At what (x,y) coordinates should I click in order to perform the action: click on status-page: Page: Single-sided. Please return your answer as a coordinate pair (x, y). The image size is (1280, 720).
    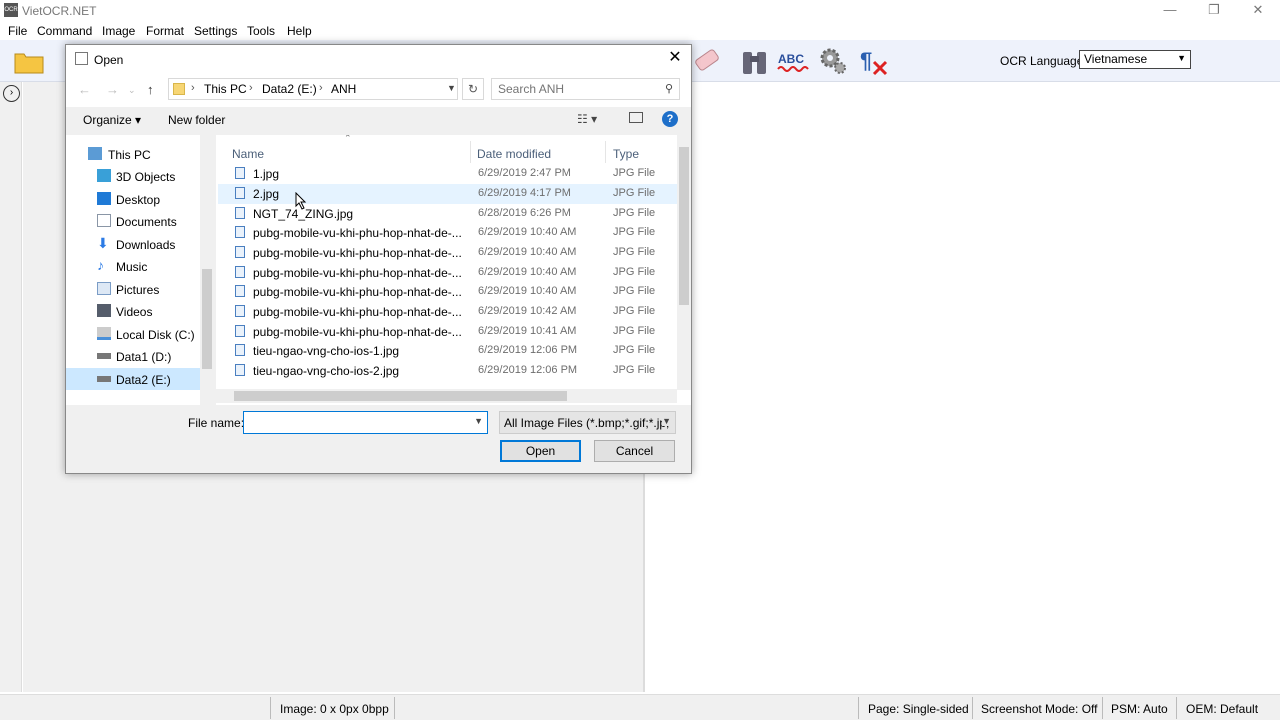
    Looking at the image, I should click on (918, 709).